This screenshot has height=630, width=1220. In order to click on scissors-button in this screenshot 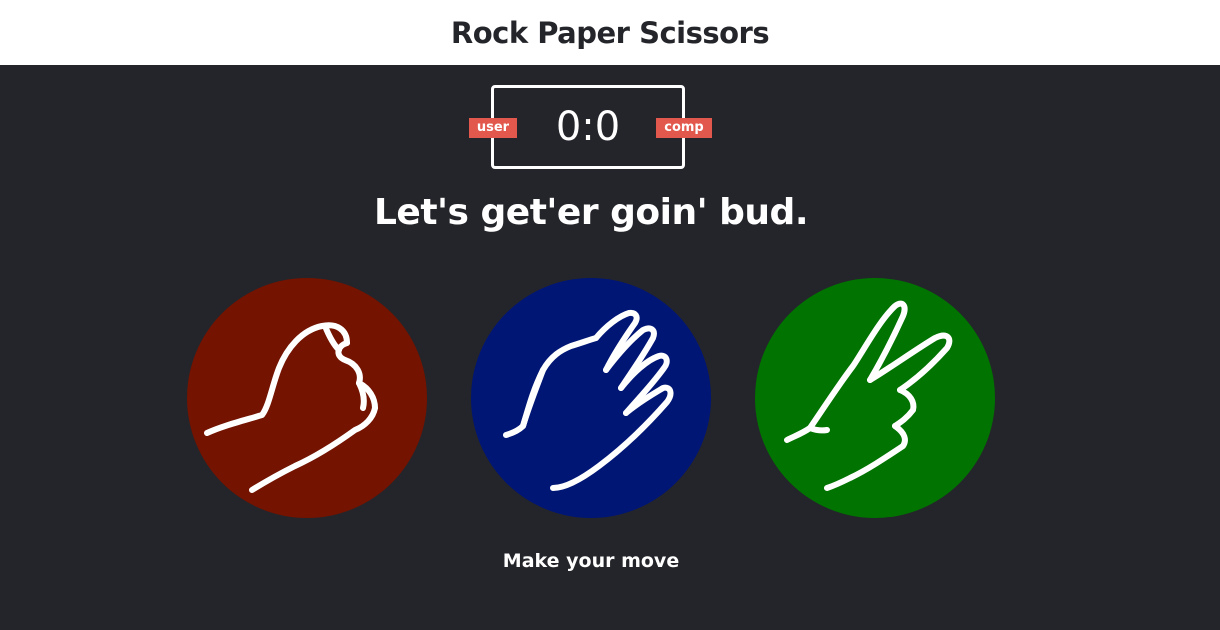, I will do `click(875, 398)`.